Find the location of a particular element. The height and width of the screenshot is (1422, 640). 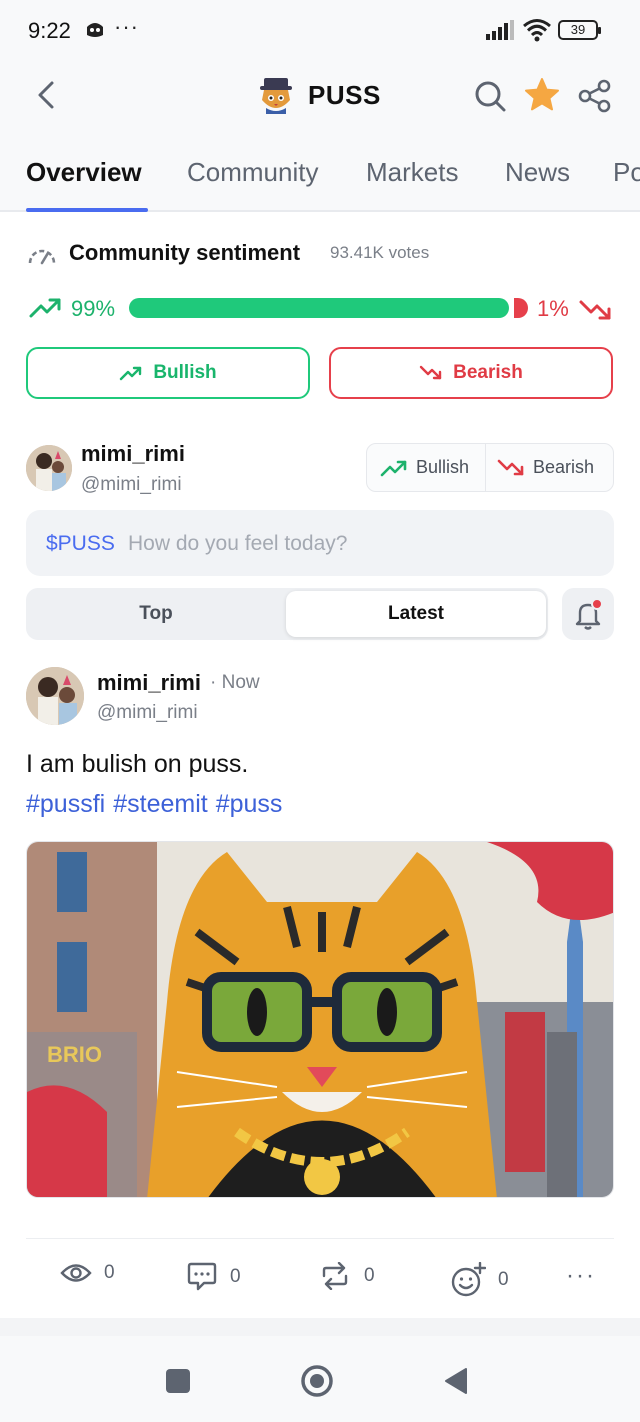

reactions-count: 0 is located at coordinates (503, 1279).